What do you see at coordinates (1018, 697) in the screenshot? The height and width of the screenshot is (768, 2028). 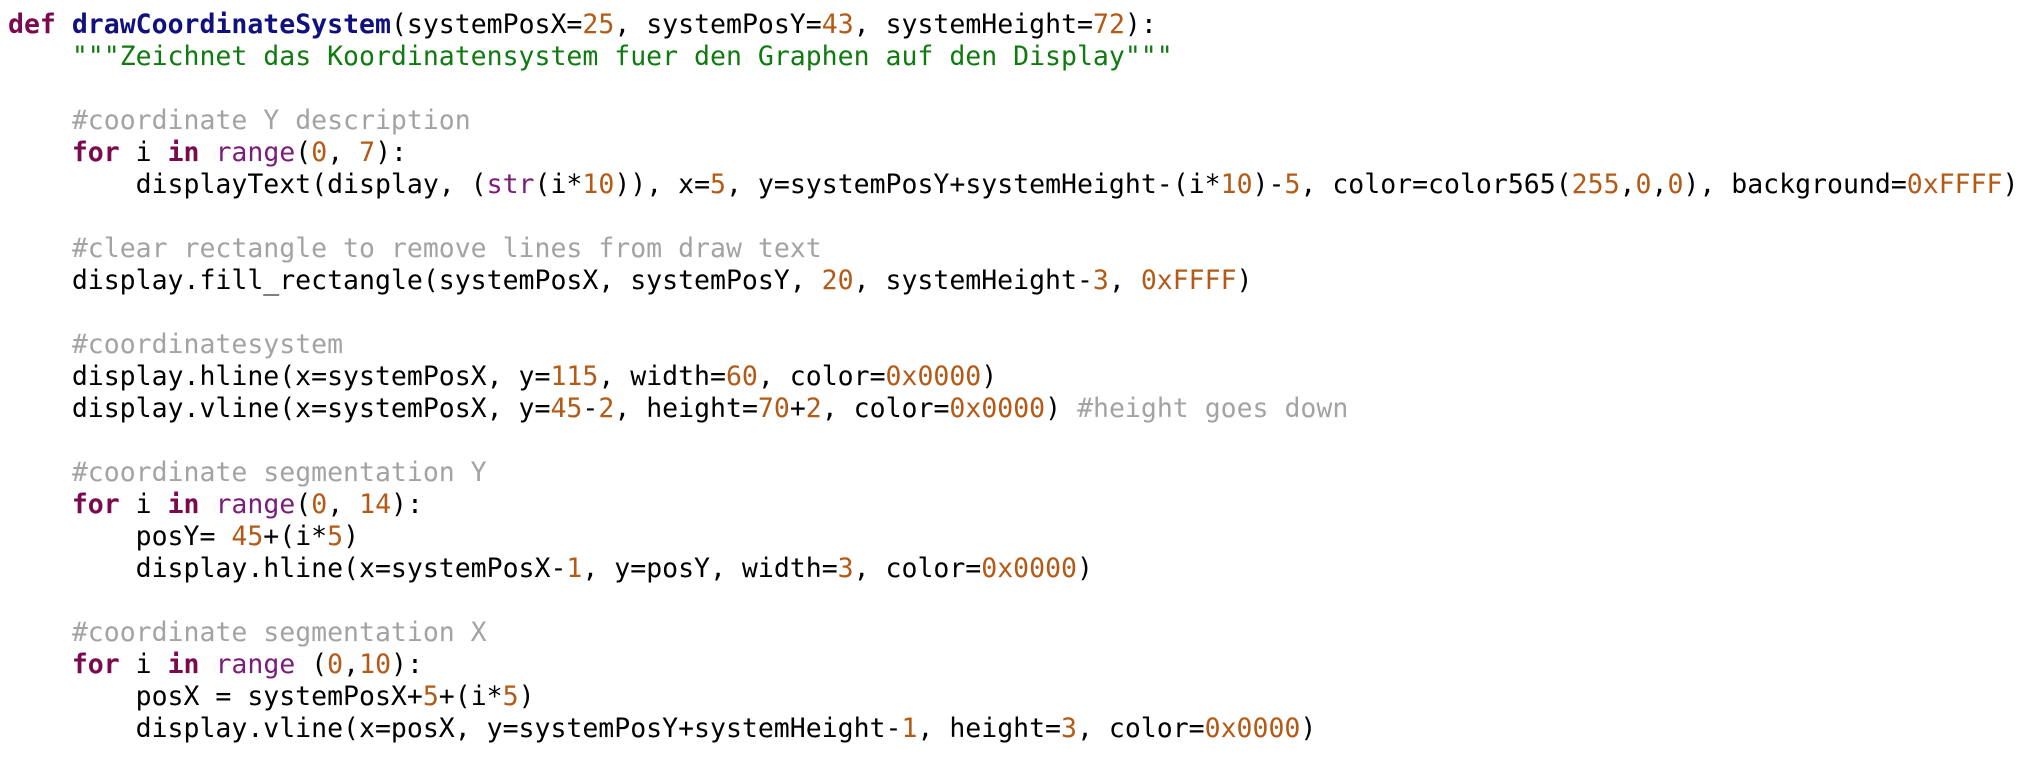 I see `code-line: posX = systemPosX+5+(i*5)` at bounding box center [1018, 697].